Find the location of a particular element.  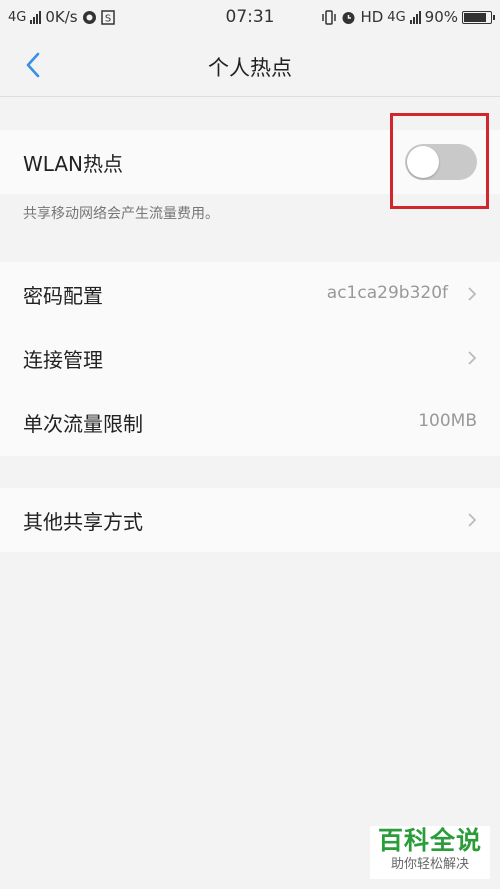

watermark-subtitle: 助你轻松解决 is located at coordinates (429, 864).